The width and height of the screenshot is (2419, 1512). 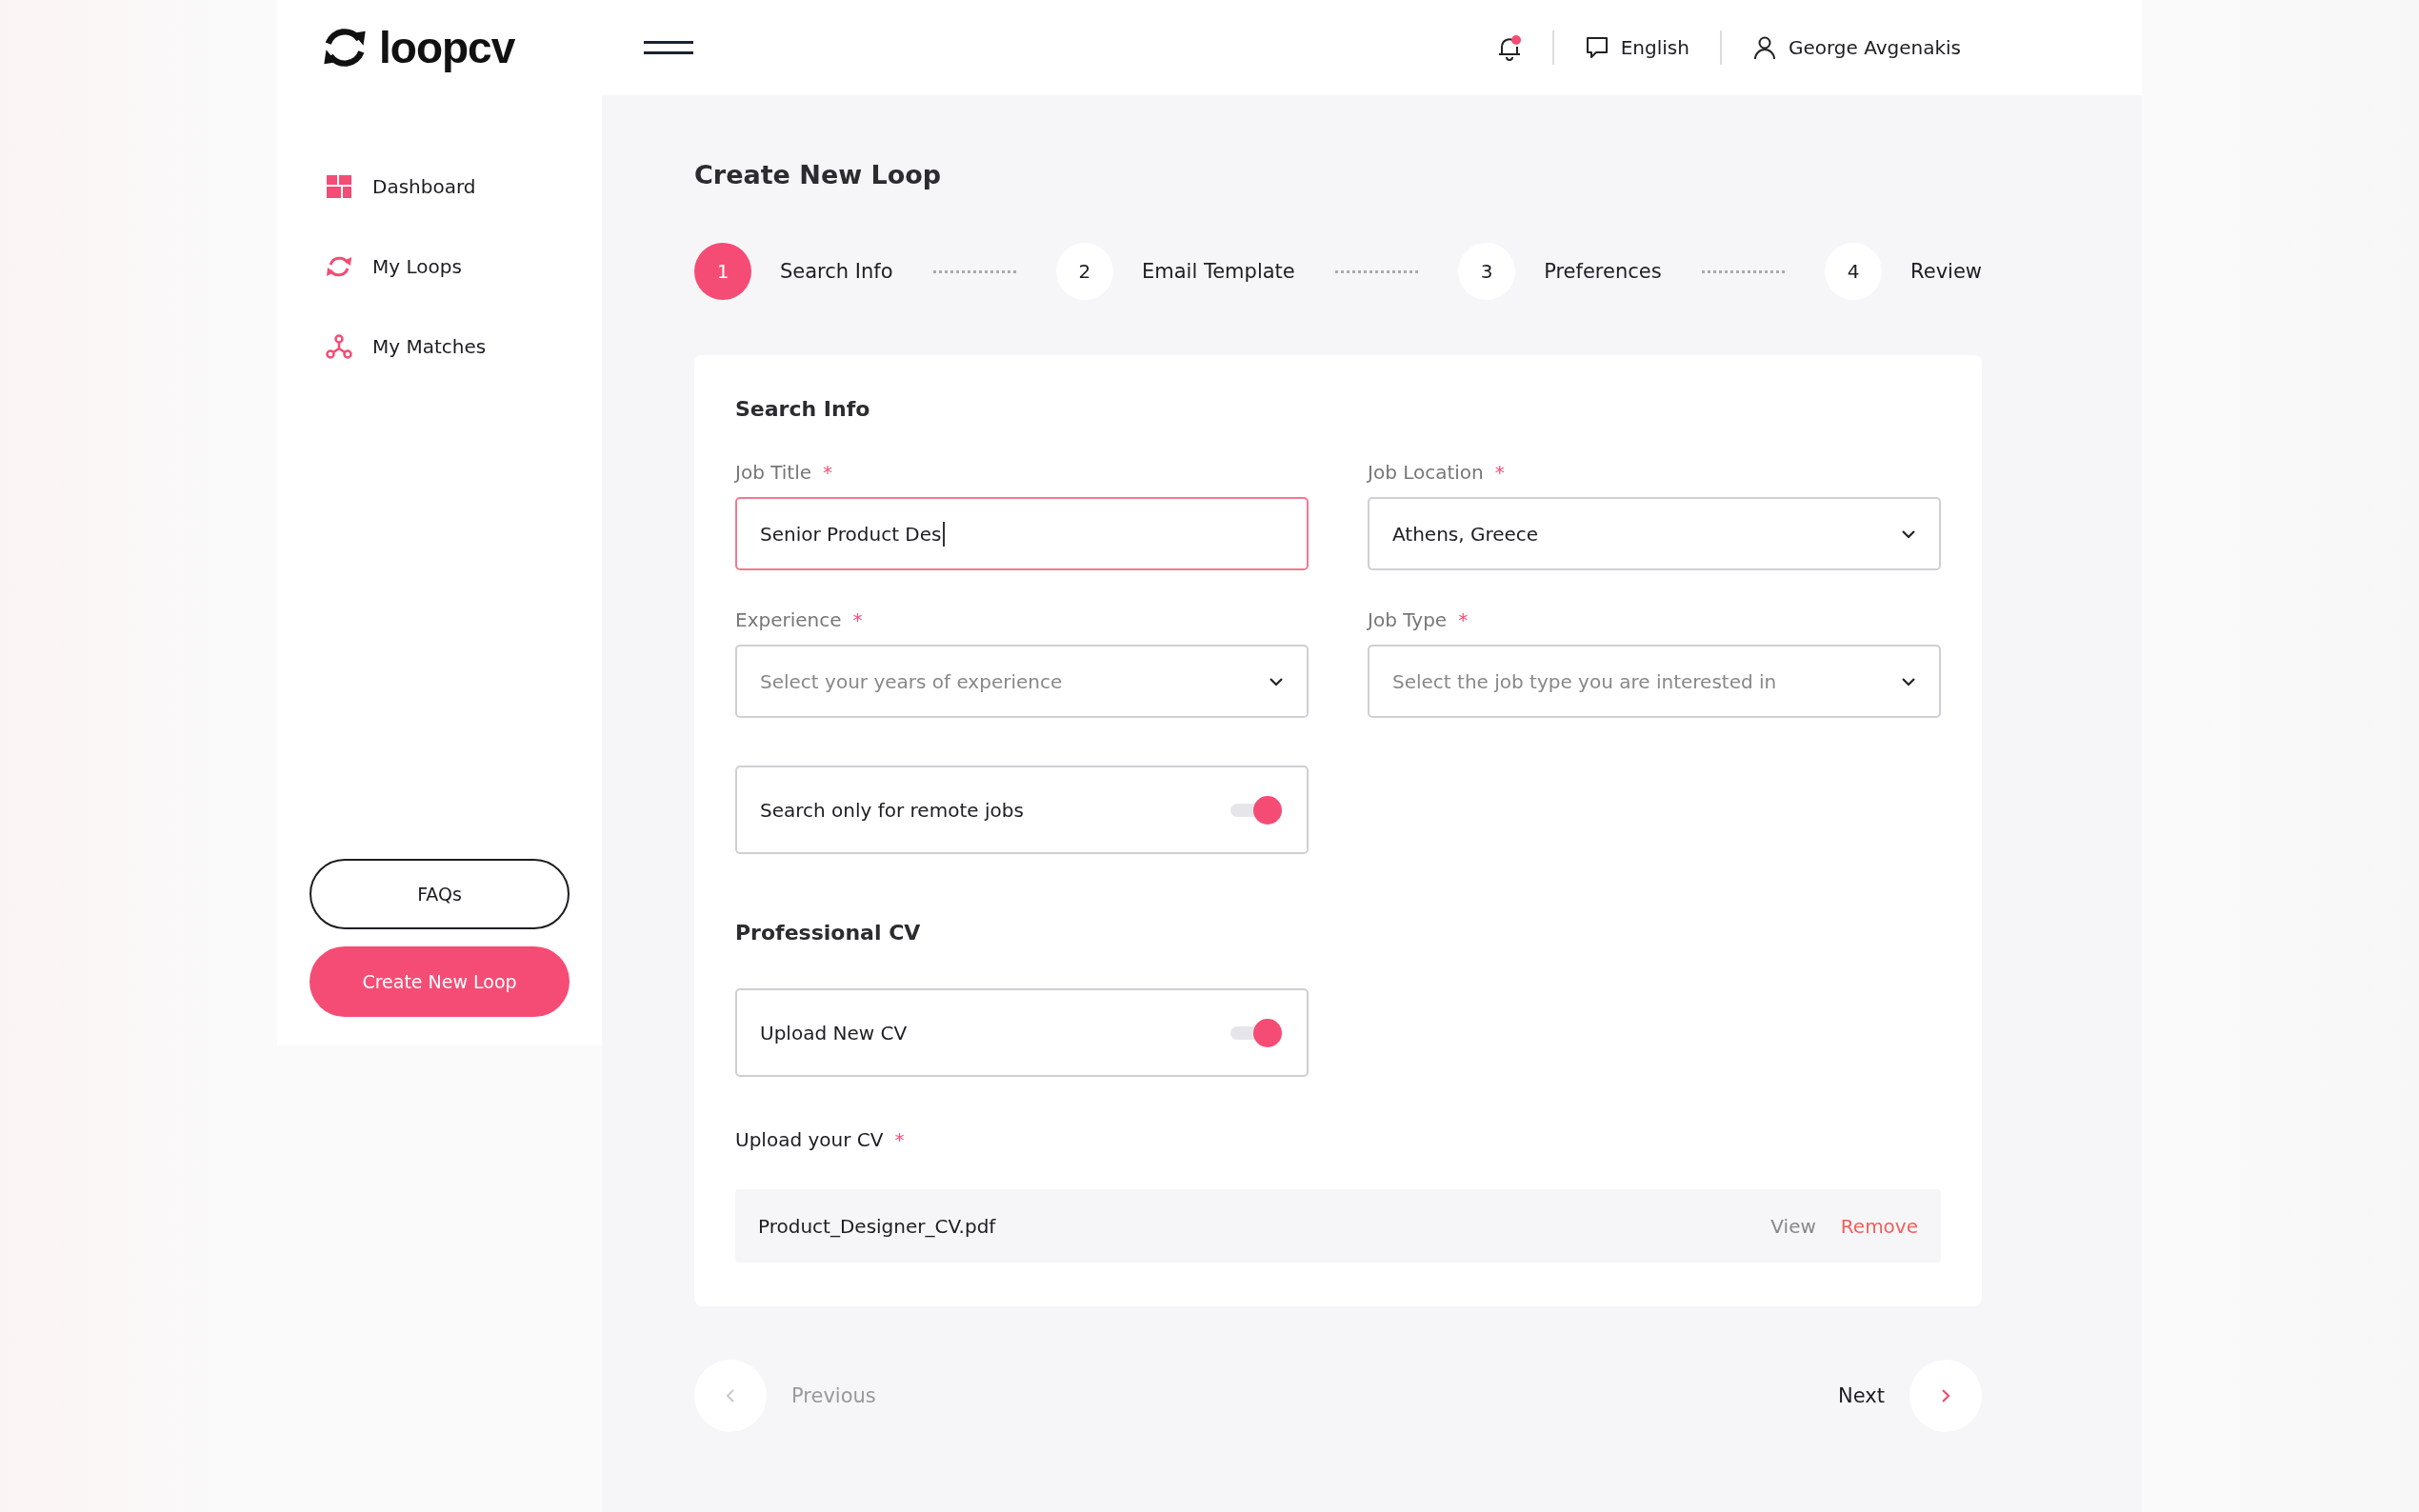 What do you see at coordinates (788, 619) in the screenshot?
I see `field-label: Experience` at bounding box center [788, 619].